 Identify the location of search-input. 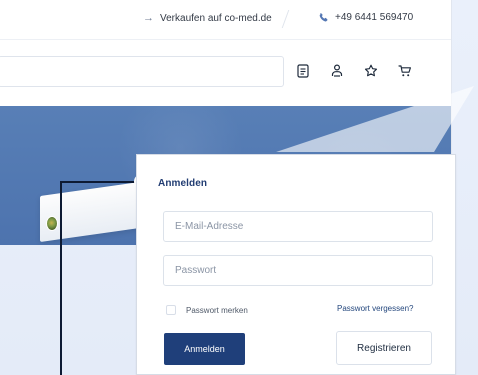
(142, 71).